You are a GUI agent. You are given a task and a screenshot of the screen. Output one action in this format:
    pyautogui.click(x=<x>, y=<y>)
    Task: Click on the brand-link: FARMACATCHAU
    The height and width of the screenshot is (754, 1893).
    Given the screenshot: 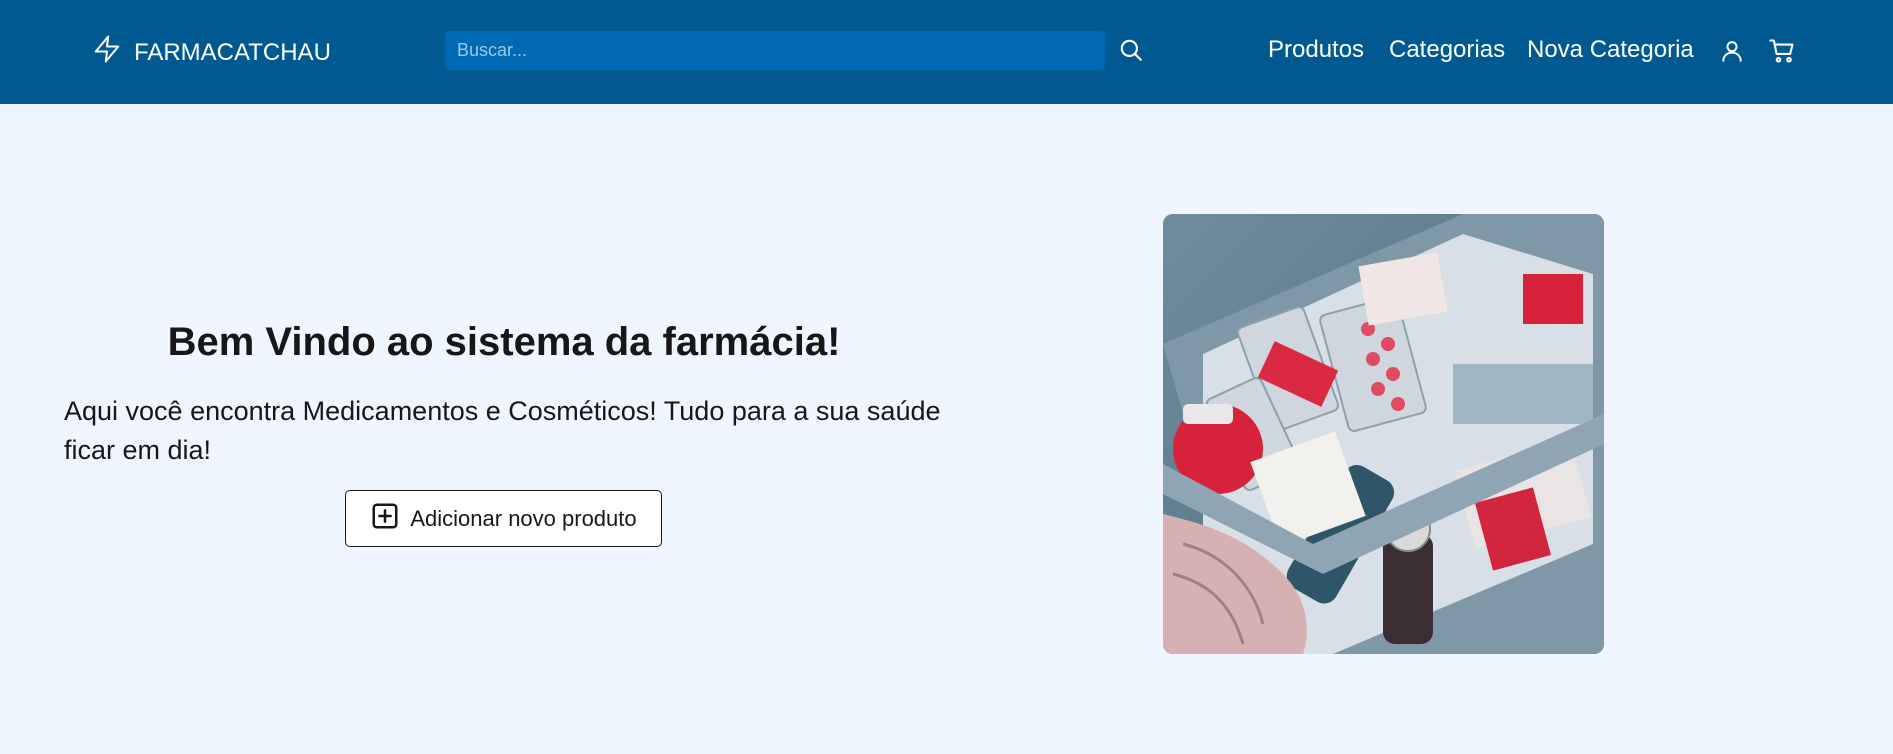 What is the action you would take?
    pyautogui.click(x=211, y=52)
    